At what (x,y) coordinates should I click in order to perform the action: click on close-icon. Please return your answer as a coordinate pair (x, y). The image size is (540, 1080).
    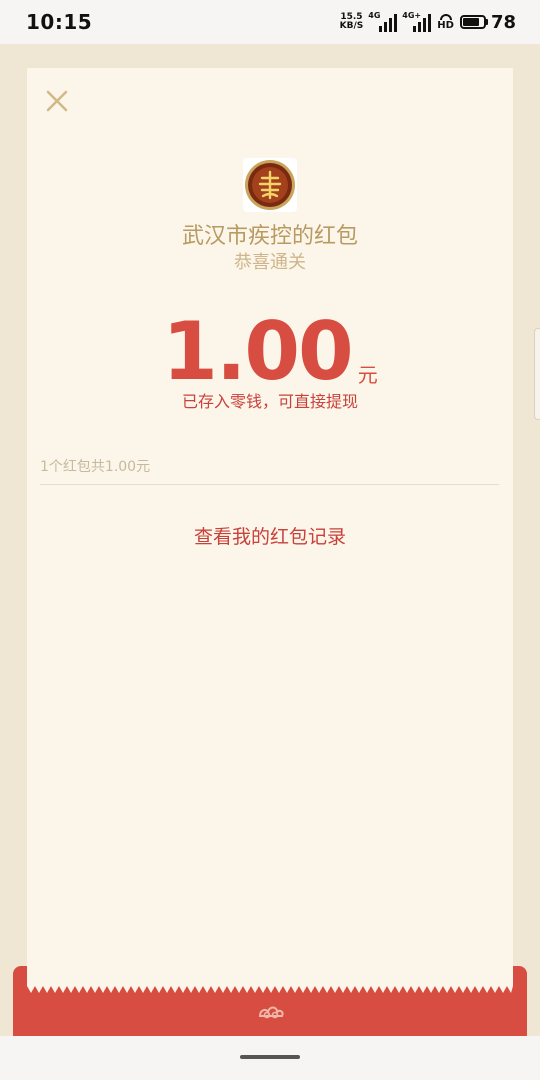
    Looking at the image, I should click on (57, 101).